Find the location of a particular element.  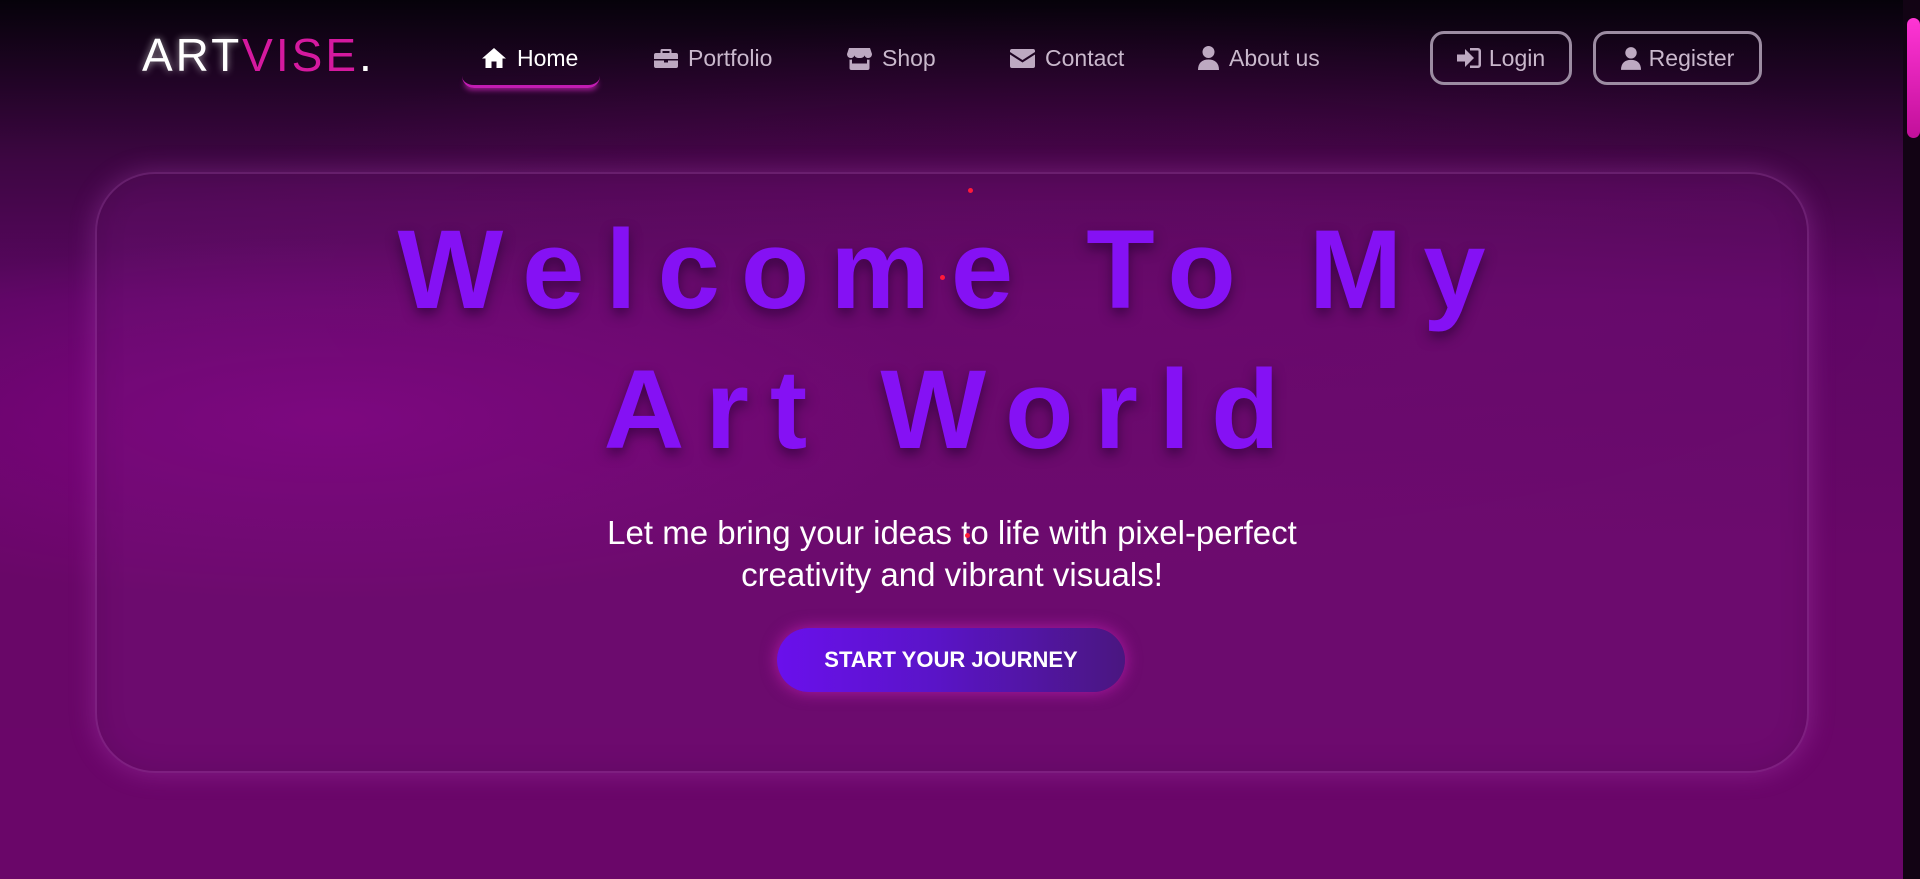

nav-item-label: Home is located at coordinates (548, 57).